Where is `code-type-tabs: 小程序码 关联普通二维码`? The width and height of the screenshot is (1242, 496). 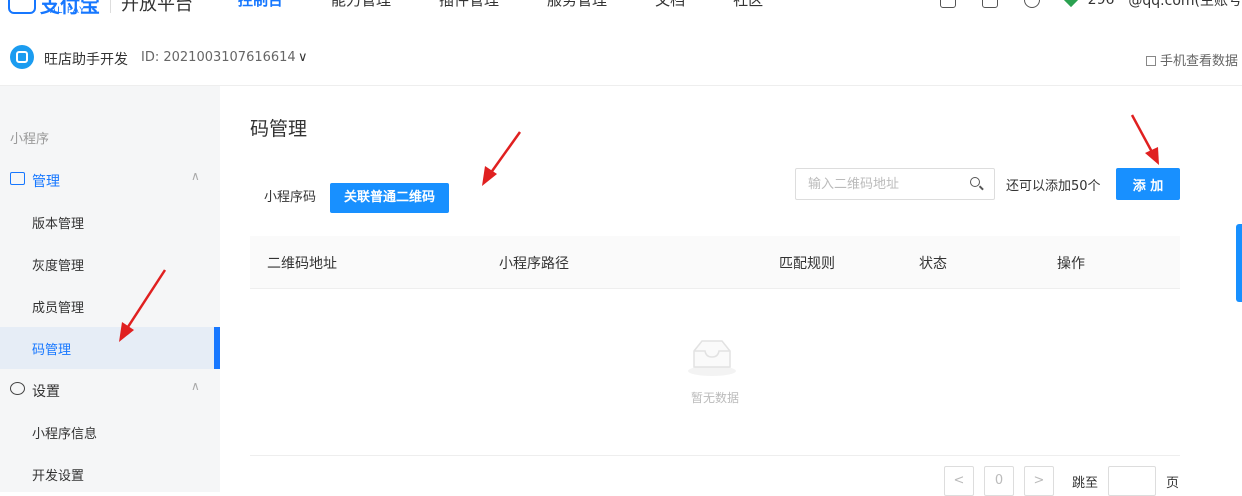 code-type-tabs: 小程序码 关联普通二维码 is located at coordinates (350, 198).